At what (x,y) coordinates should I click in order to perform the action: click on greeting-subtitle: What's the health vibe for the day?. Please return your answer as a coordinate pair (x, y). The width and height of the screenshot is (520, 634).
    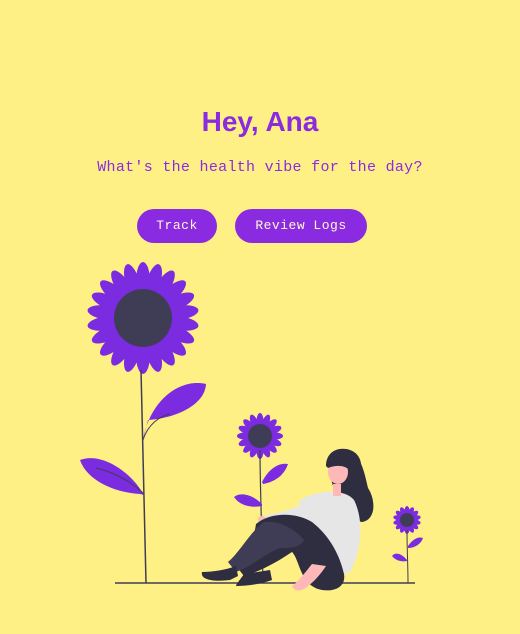
    Looking at the image, I should click on (260, 167).